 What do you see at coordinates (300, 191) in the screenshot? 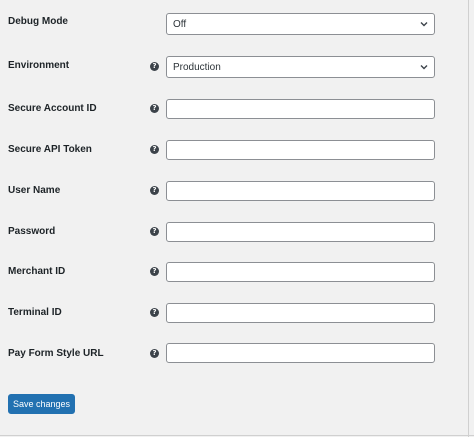
I see `user-name-input` at bounding box center [300, 191].